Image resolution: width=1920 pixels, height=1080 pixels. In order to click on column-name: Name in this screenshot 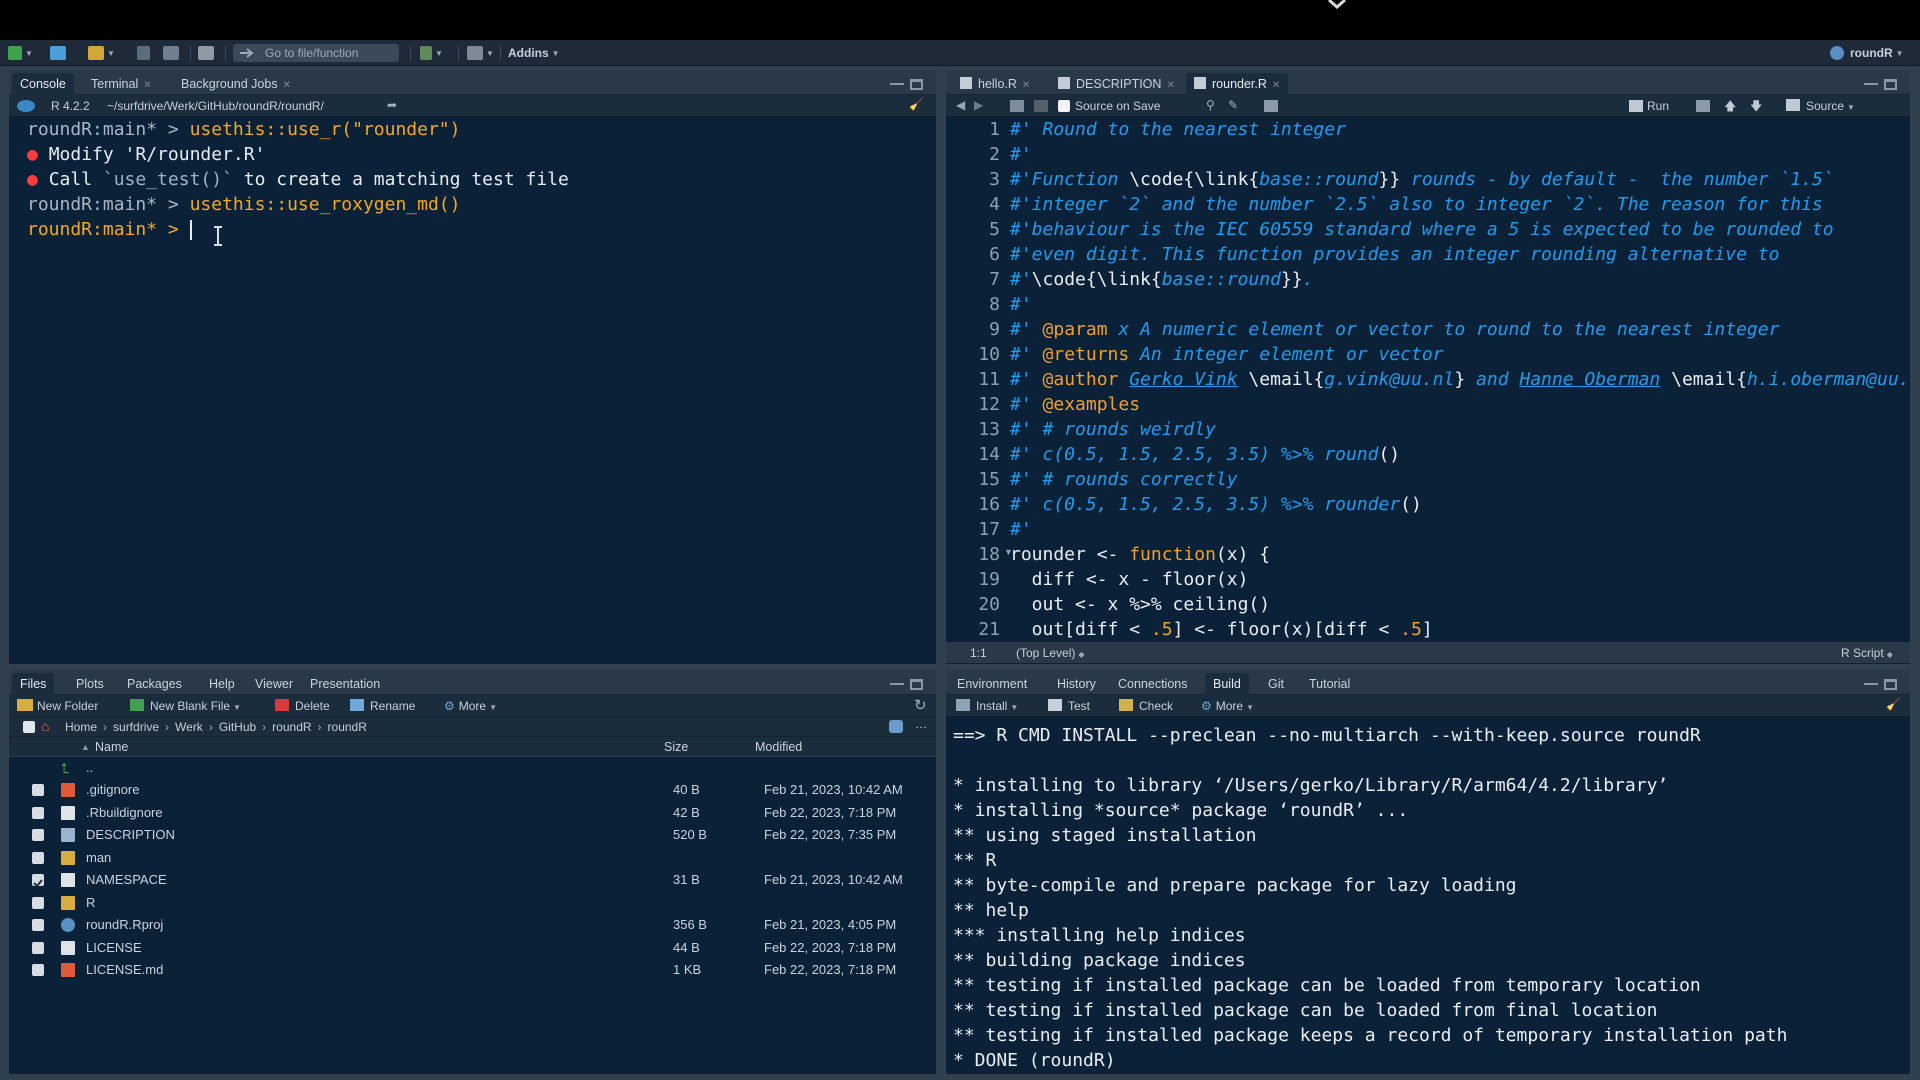, I will do `click(111, 747)`.